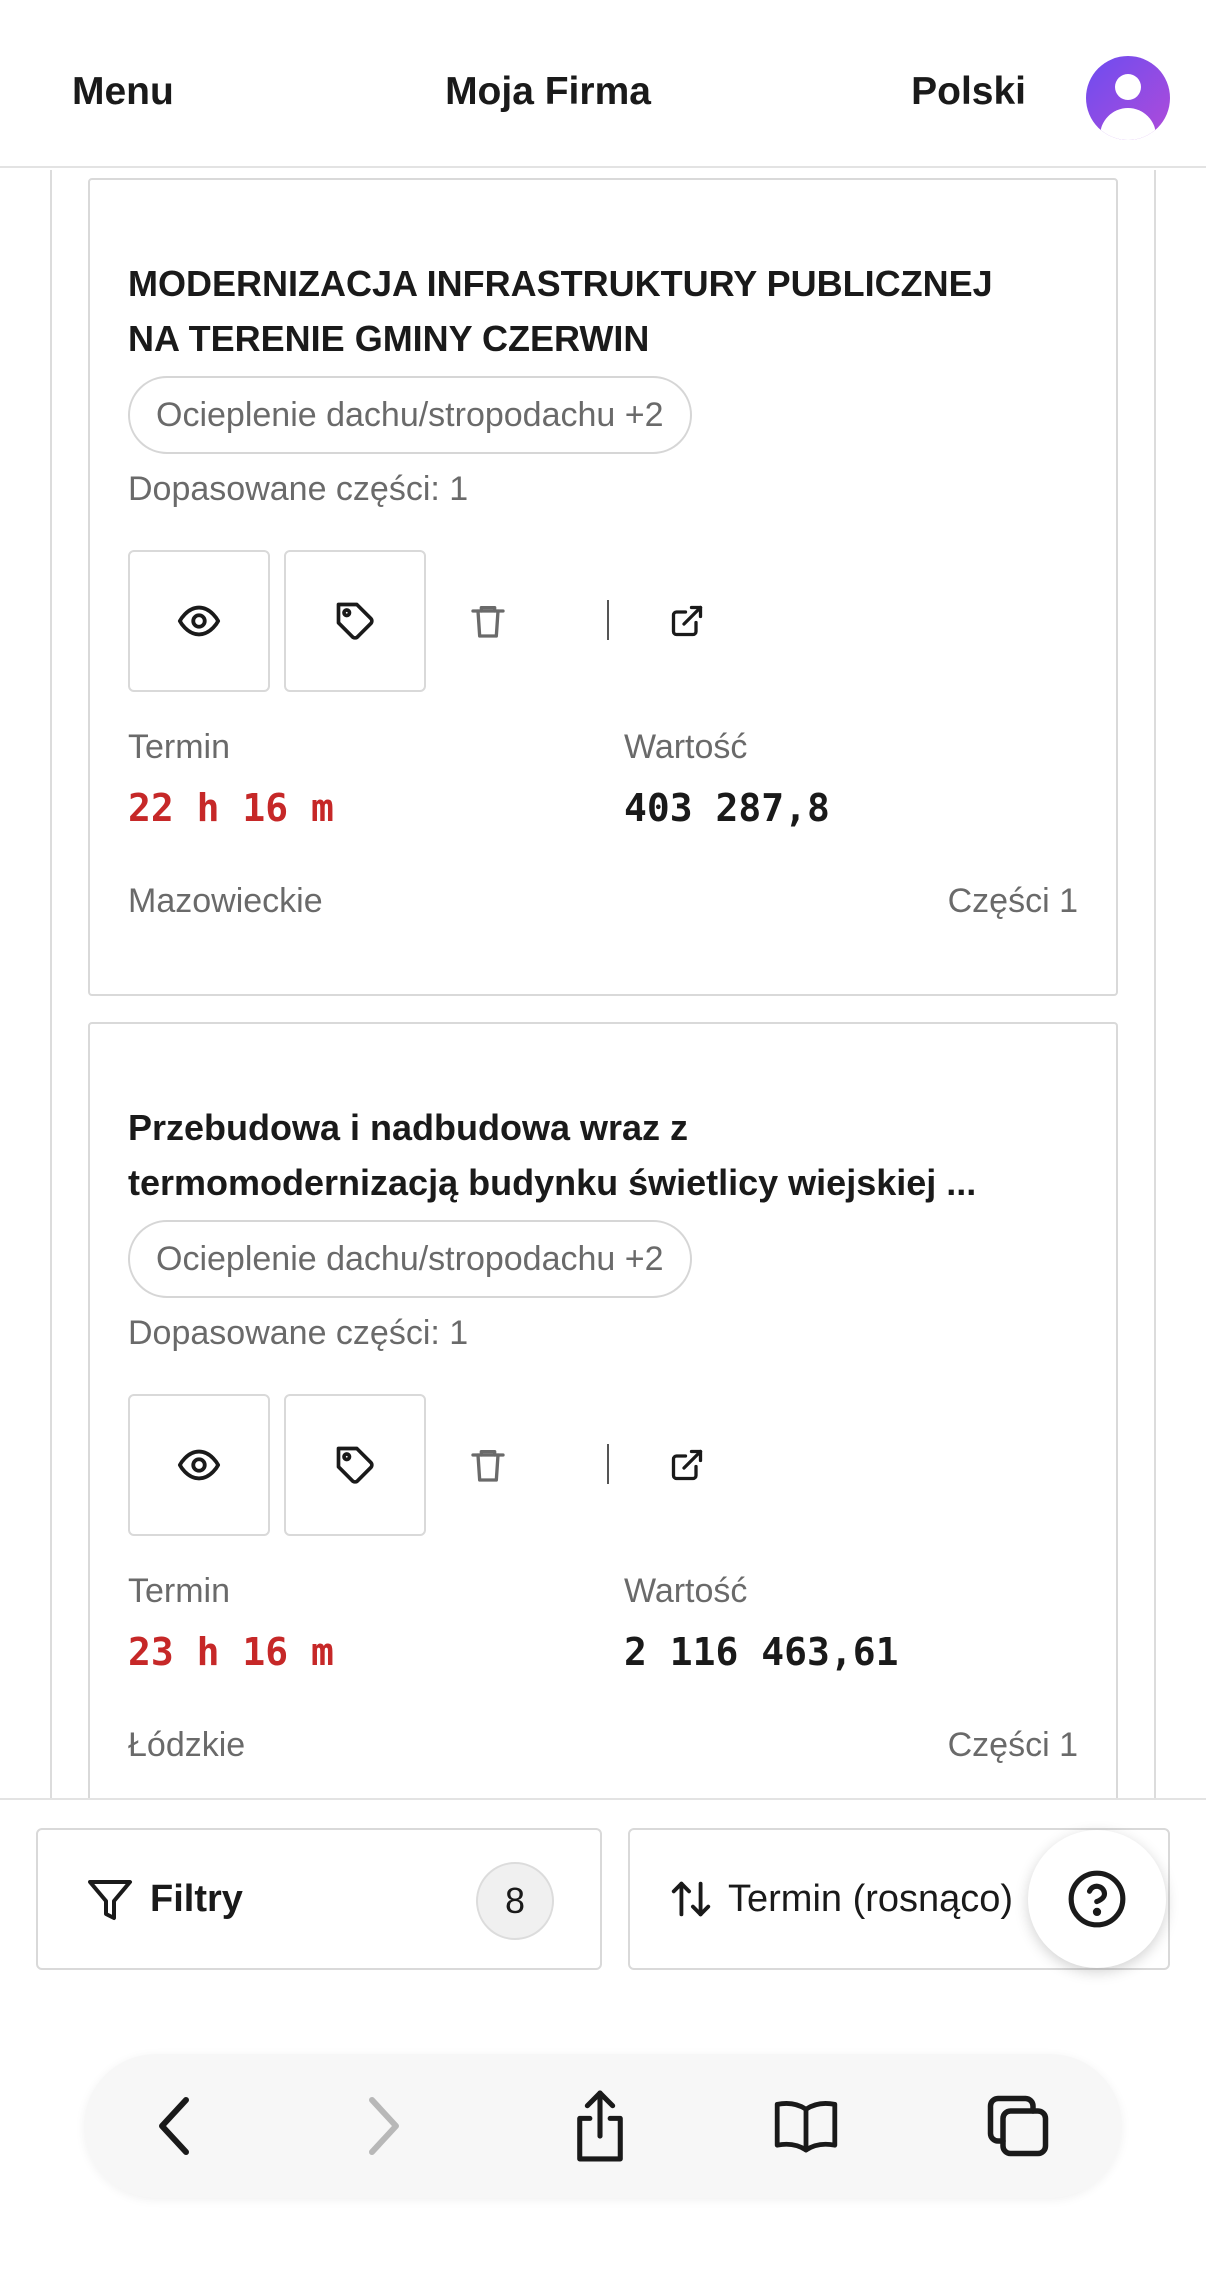 This screenshot has width=1206, height=2281. What do you see at coordinates (196, 1899) in the screenshot?
I see `filters-label: Filtry` at bounding box center [196, 1899].